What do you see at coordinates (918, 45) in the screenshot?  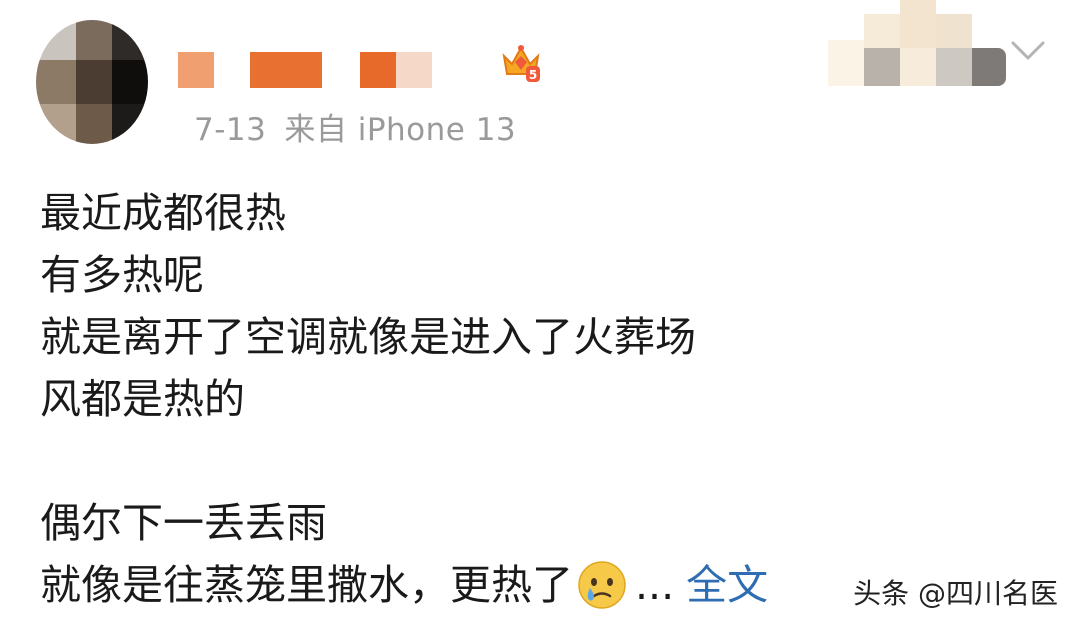 I see `follow-area` at bounding box center [918, 45].